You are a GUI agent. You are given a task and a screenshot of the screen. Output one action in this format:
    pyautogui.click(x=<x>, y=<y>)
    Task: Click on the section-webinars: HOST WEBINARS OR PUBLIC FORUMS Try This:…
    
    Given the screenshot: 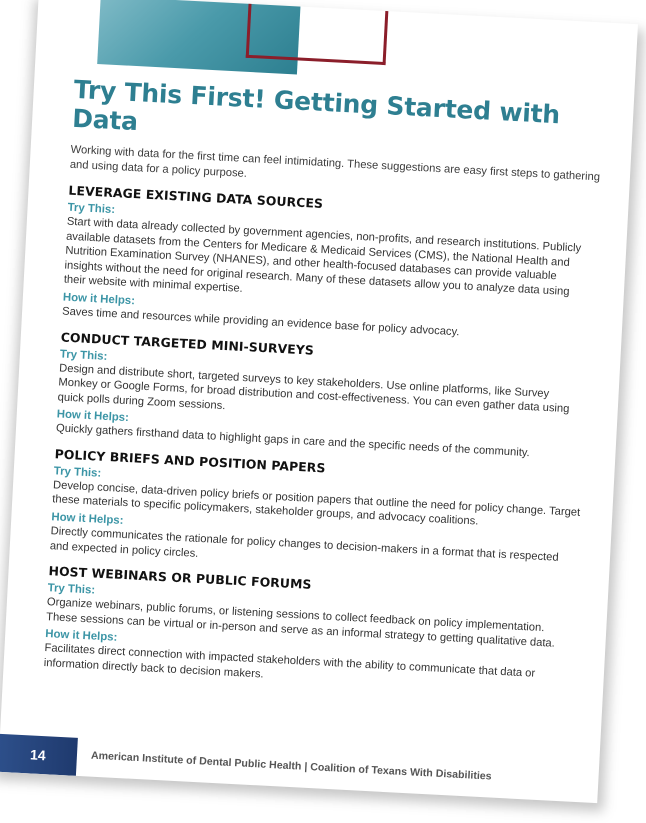 What is the action you would take?
    pyautogui.click(x=310, y=630)
    